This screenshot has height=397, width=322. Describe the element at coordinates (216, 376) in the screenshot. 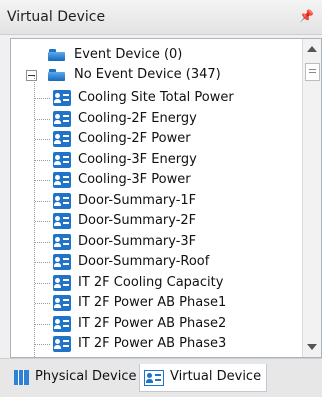

I see `tab-label: Virtual Device` at that location.